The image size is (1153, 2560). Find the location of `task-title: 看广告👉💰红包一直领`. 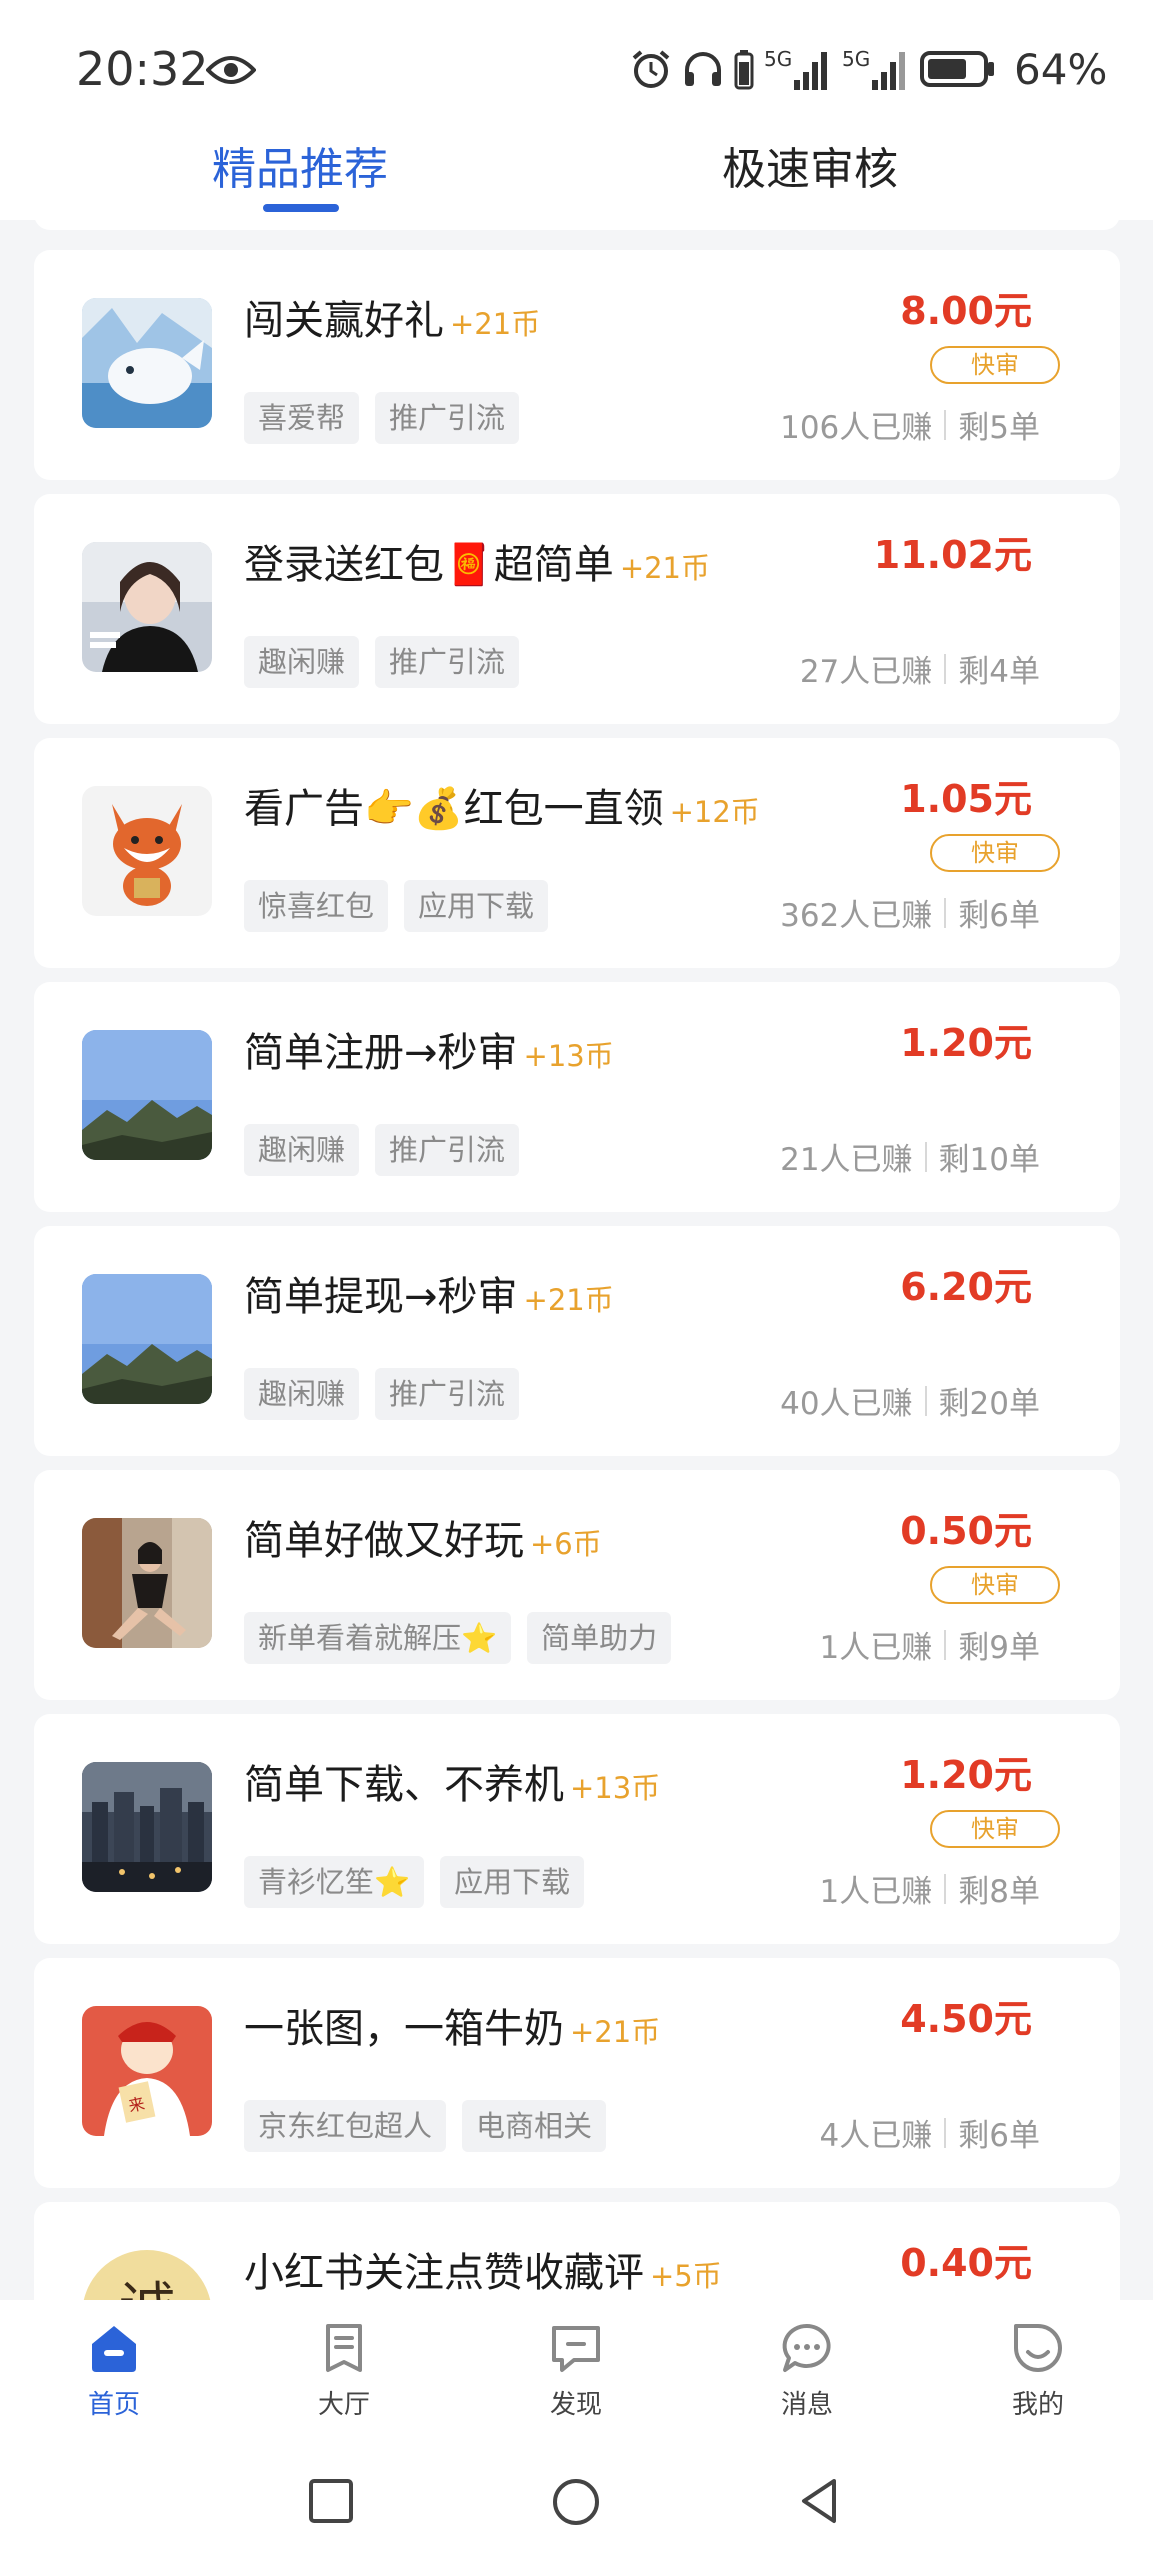

task-title: 看广告👉💰红包一直领 is located at coordinates (454, 809).